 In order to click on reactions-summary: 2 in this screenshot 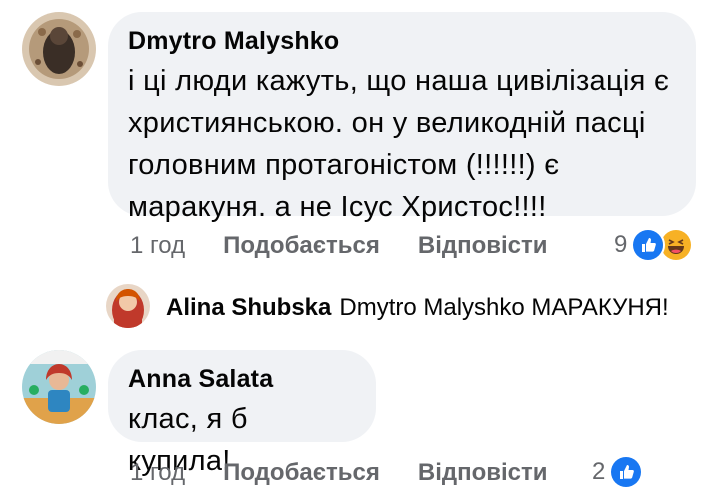, I will do `click(618, 472)`.